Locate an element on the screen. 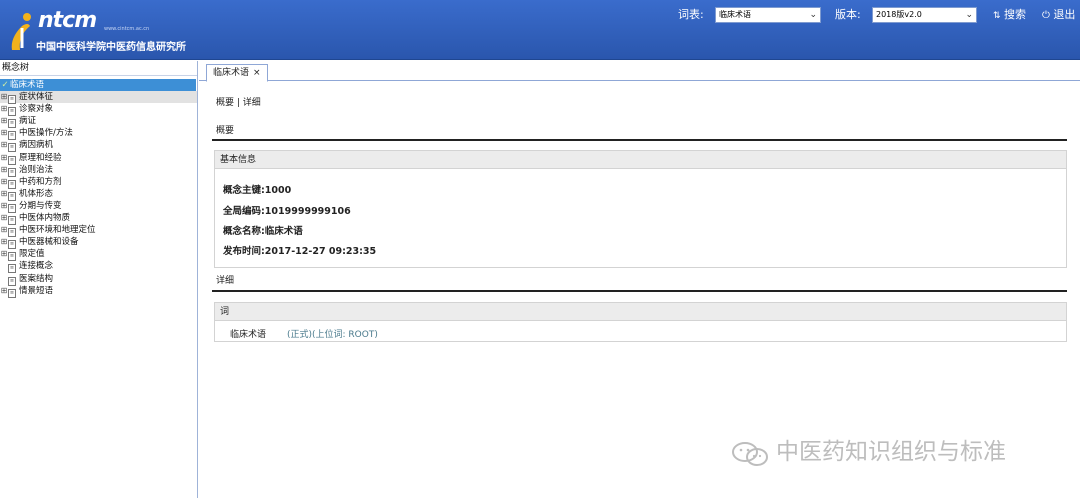 This screenshot has height=498, width=1080. tree-item-label: 中药和方剂 is located at coordinates (40, 181).